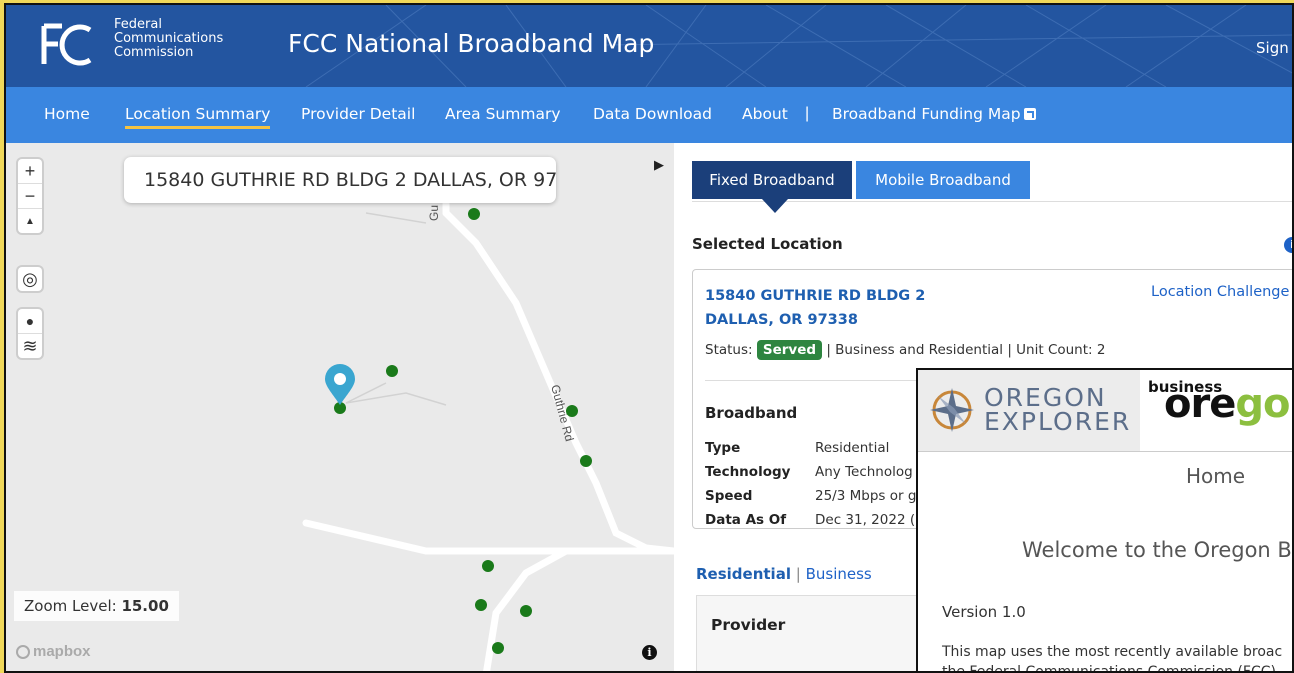  I want to click on address-search-input: 15840 GUTHRIE RD BLDG 2 DALLAS, OR 97, so click(340, 180).